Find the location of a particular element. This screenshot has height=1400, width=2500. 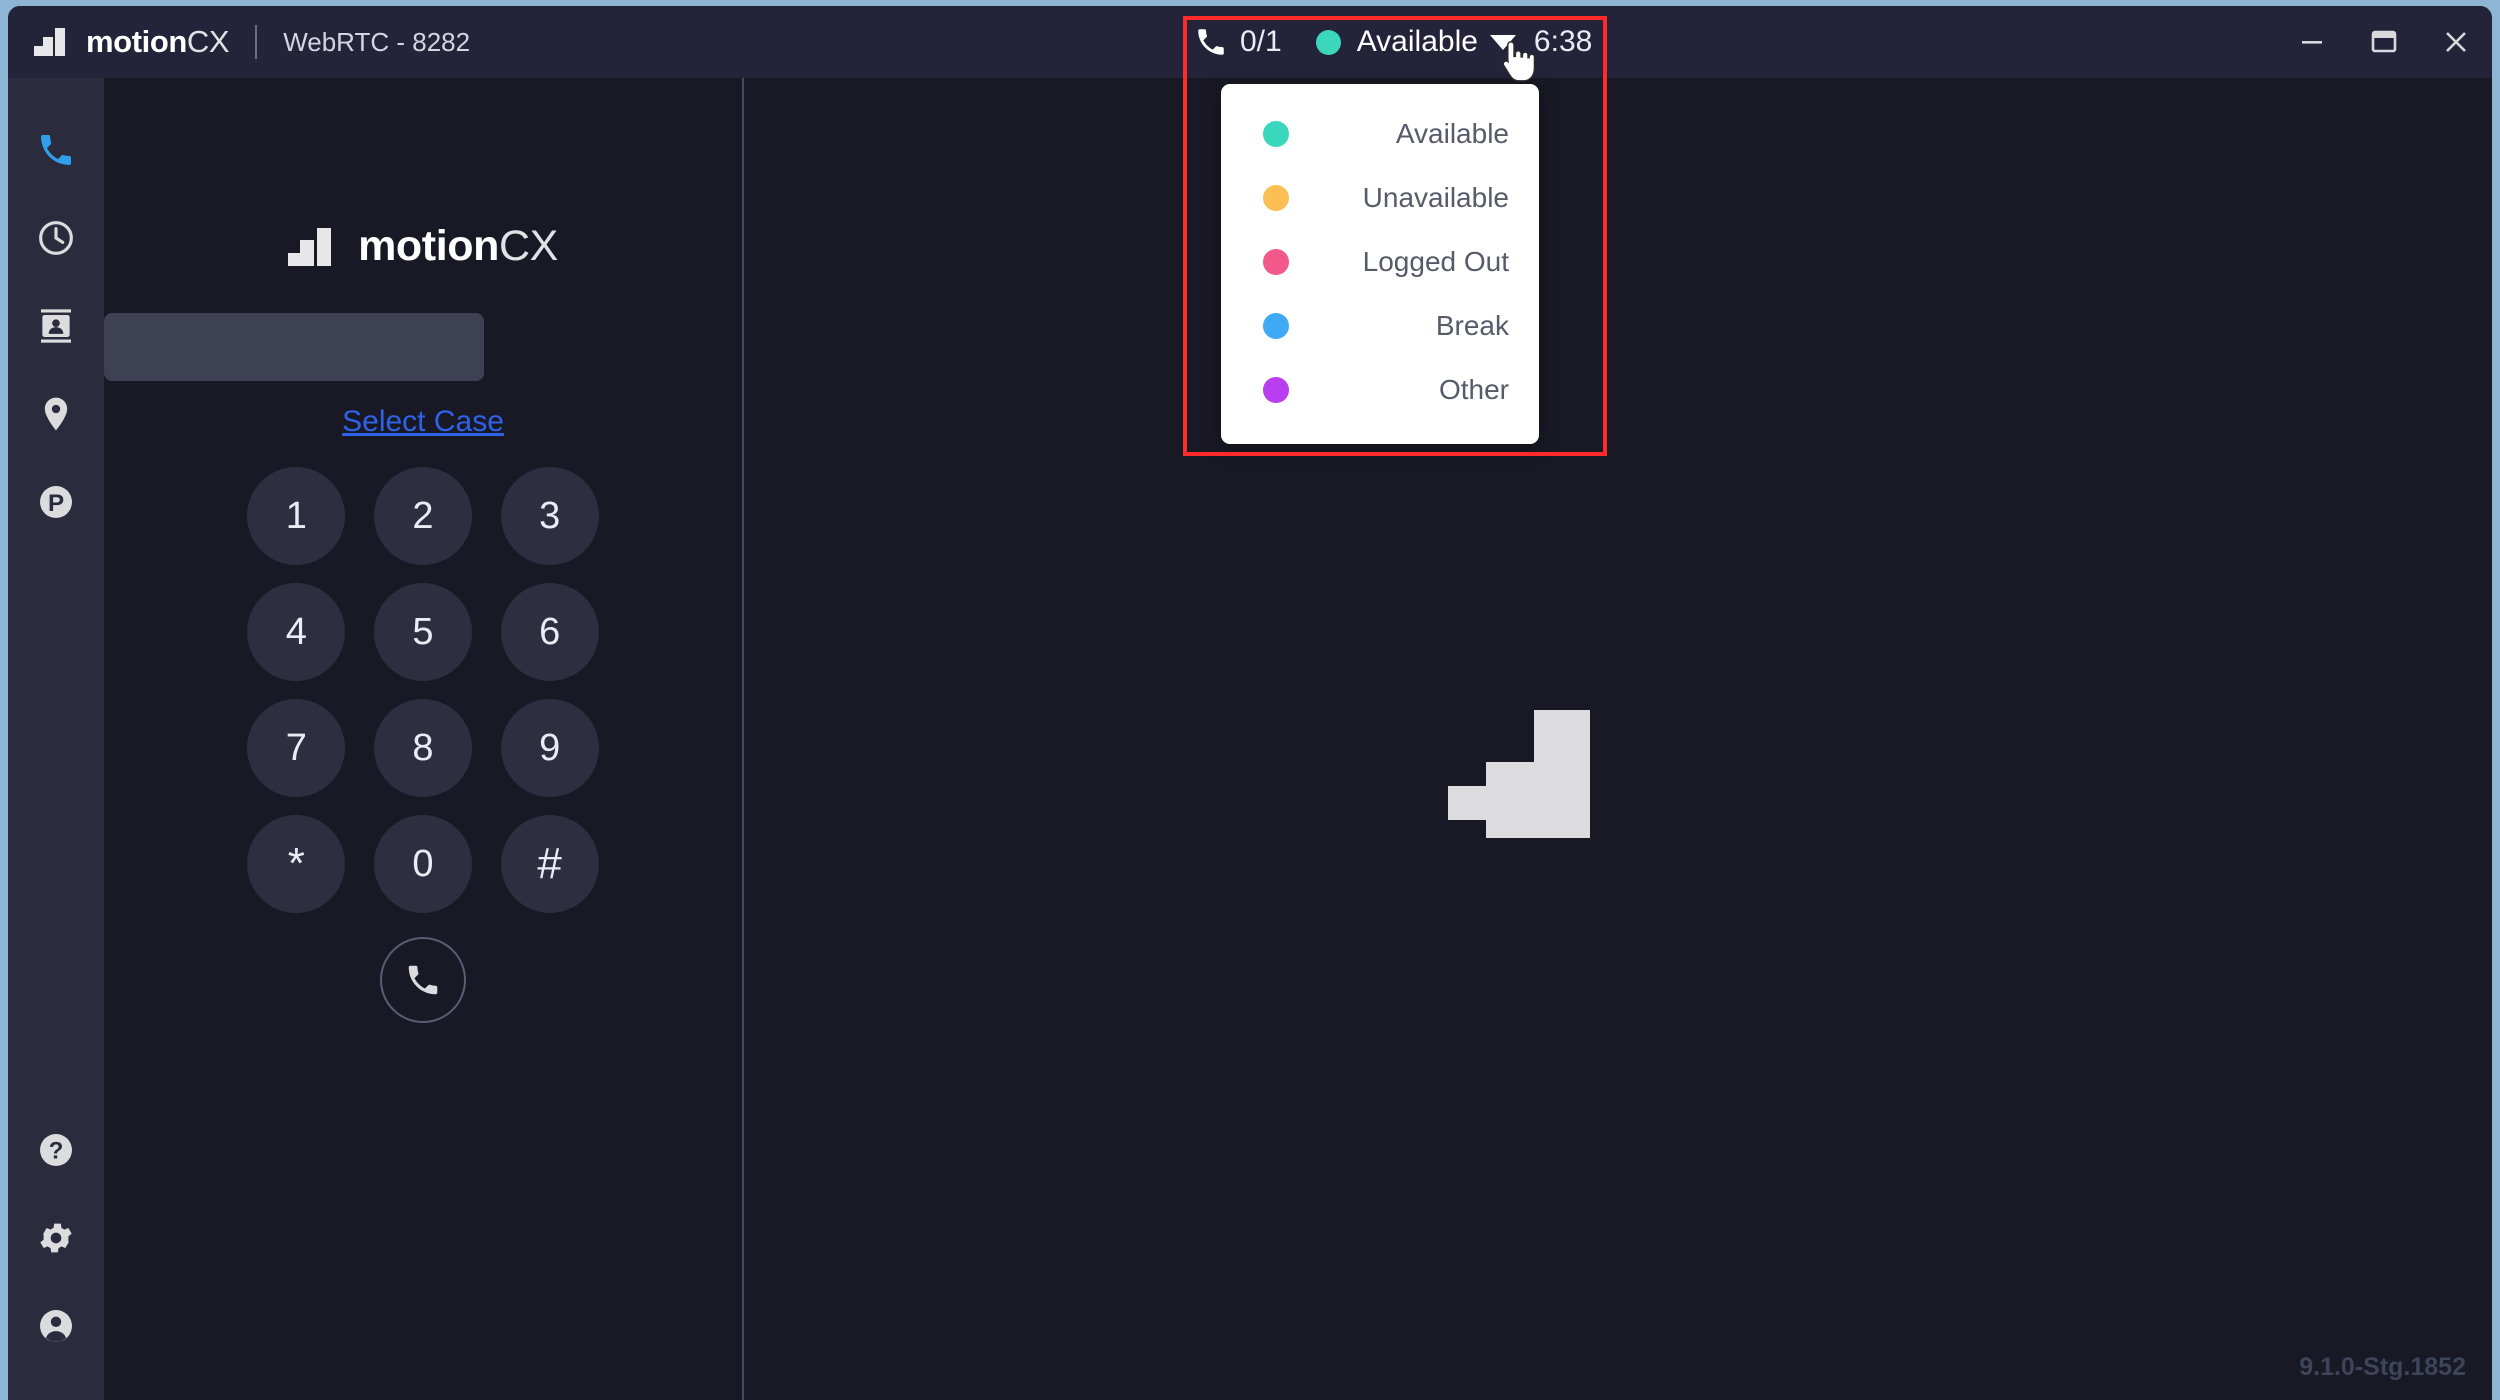

dialpad-key-hash: # is located at coordinates (549, 864).